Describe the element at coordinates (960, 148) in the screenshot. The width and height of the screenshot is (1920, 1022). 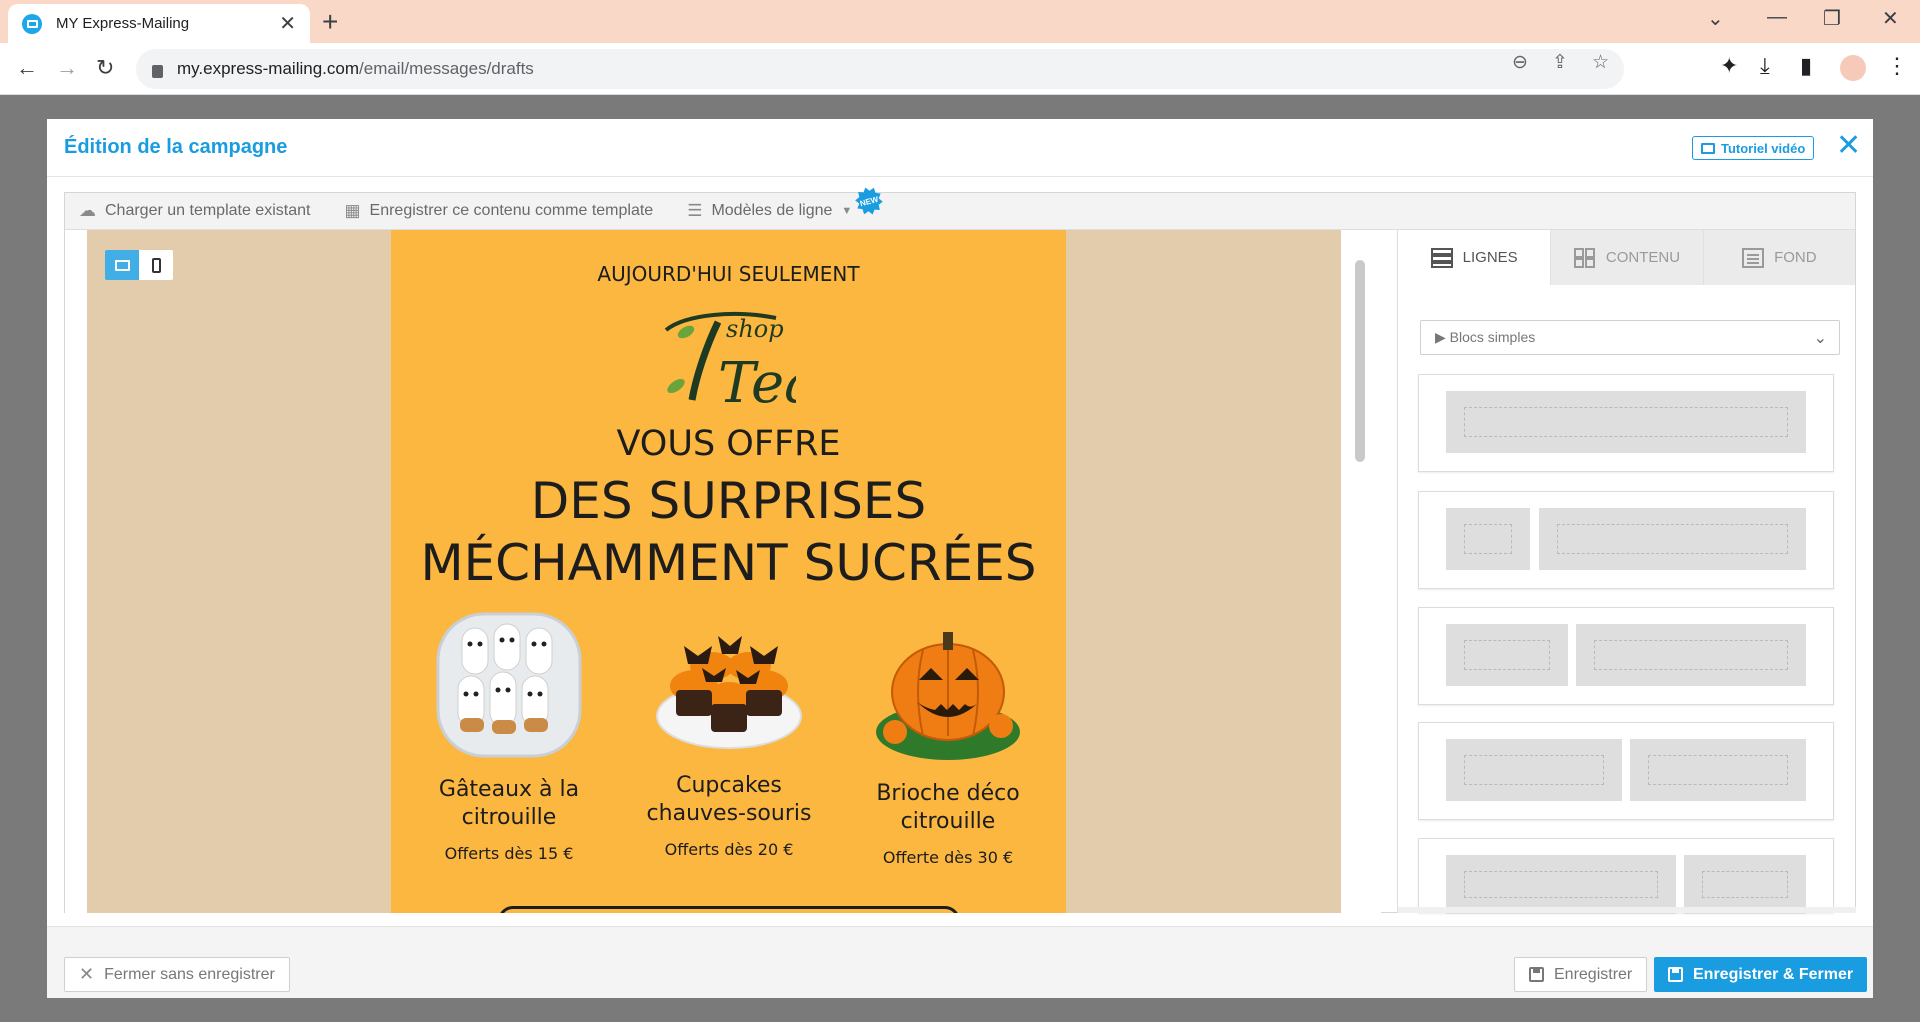
I see `modal-header: Édition de la campagne Tutoriel vidéo ✕` at that location.